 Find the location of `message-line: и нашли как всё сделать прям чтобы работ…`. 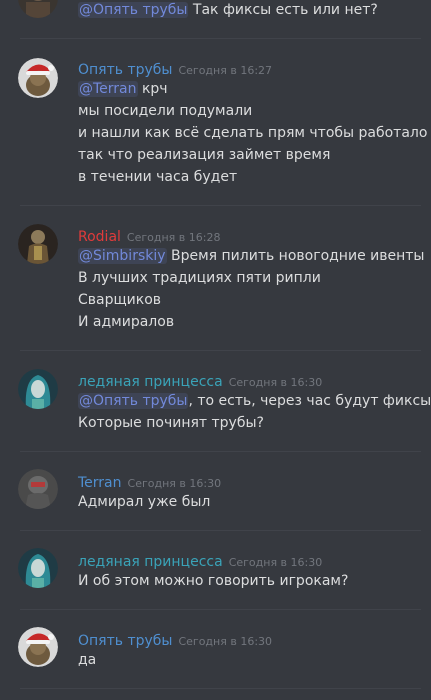

message-line: и нашли как всё сделать прям чтобы работ… is located at coordinates (253, 133).